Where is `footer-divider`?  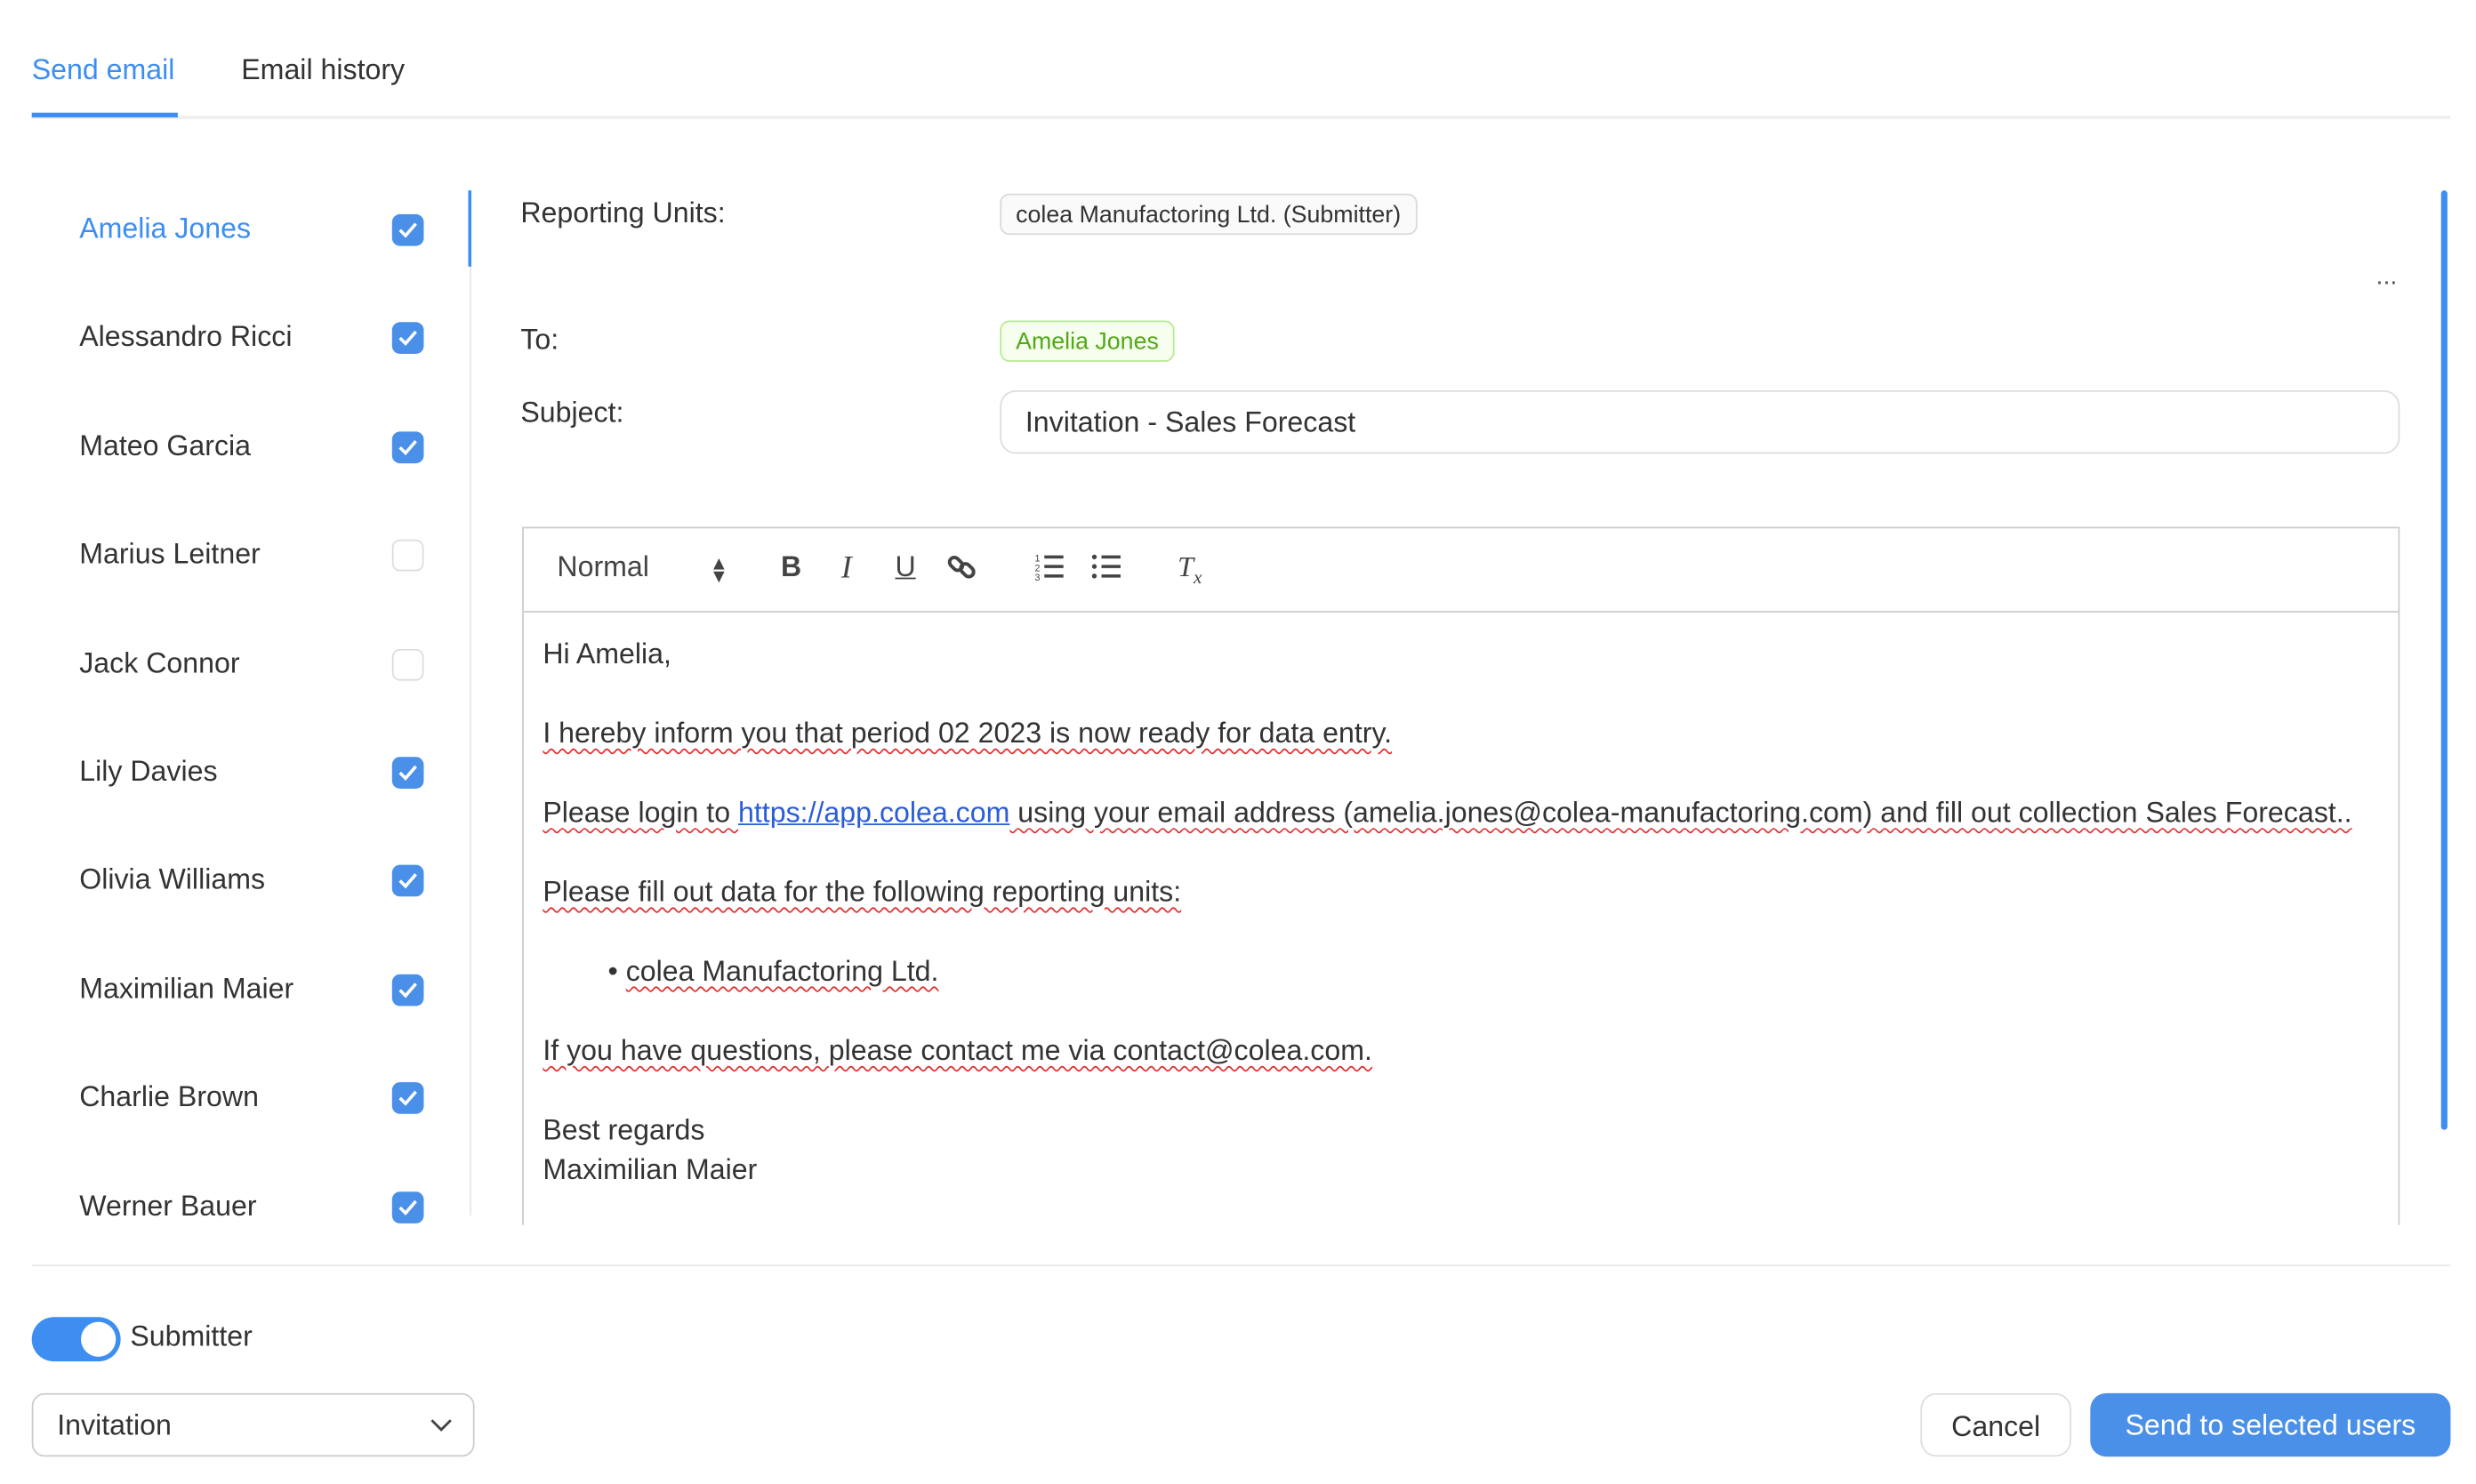
footer-divider is located at coordinates (1241, 1265).